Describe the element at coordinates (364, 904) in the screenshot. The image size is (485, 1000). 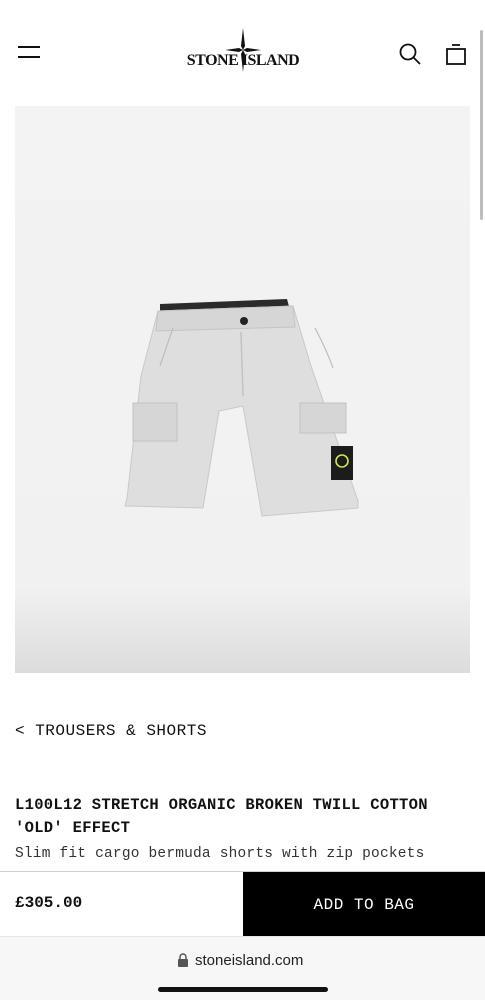
I see `add-to-bag-button: ADD TO BAG` at that location.